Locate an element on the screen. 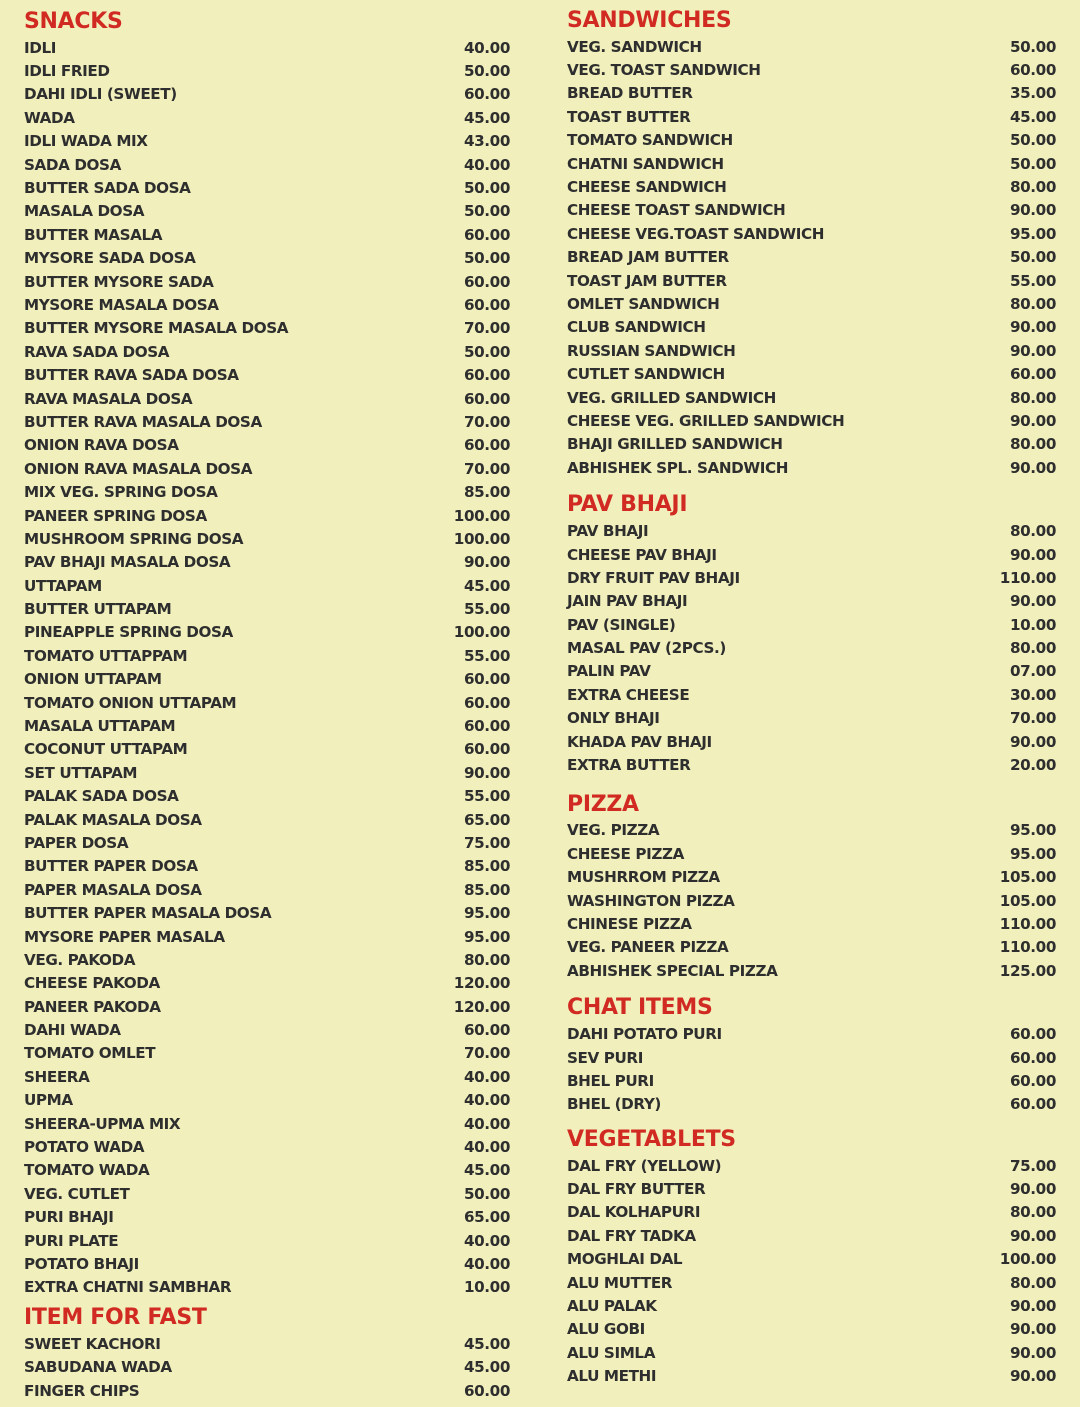 This screenshot has width=1080, height=1407. menu-item-price: 07.00 is located at coordinates (1032, 671).